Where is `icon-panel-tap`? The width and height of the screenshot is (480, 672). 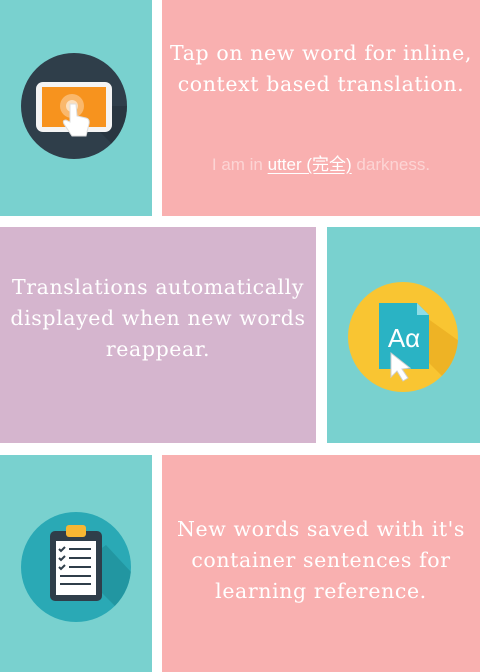 icon-panel-tap is located at coordinates (76, 108).